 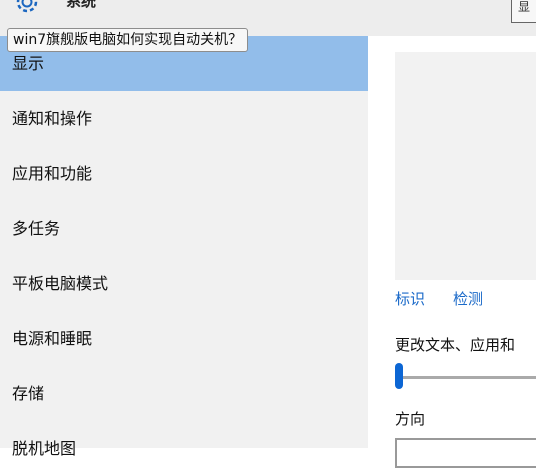 I want to click on title-bar-button: 显, so click(x=523, y=11).